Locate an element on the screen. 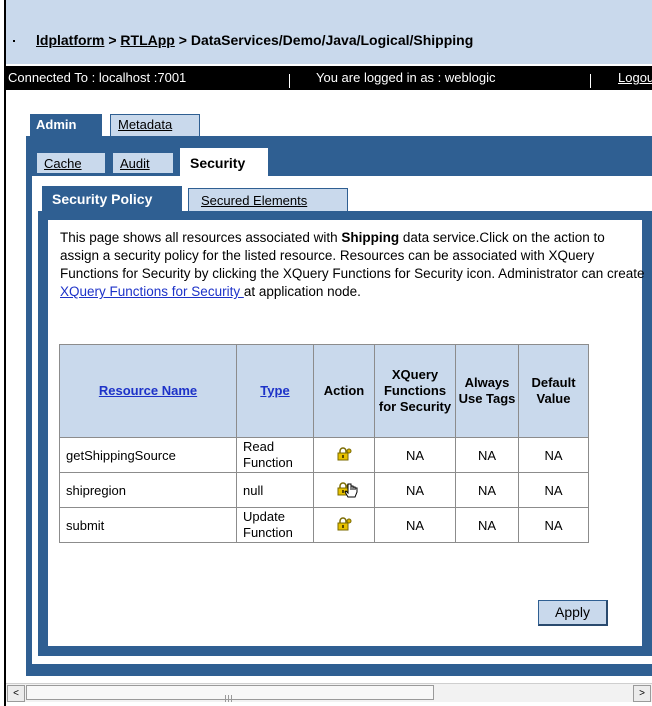  header-resource-name: Resource Name is located at coordinates (148, 391).